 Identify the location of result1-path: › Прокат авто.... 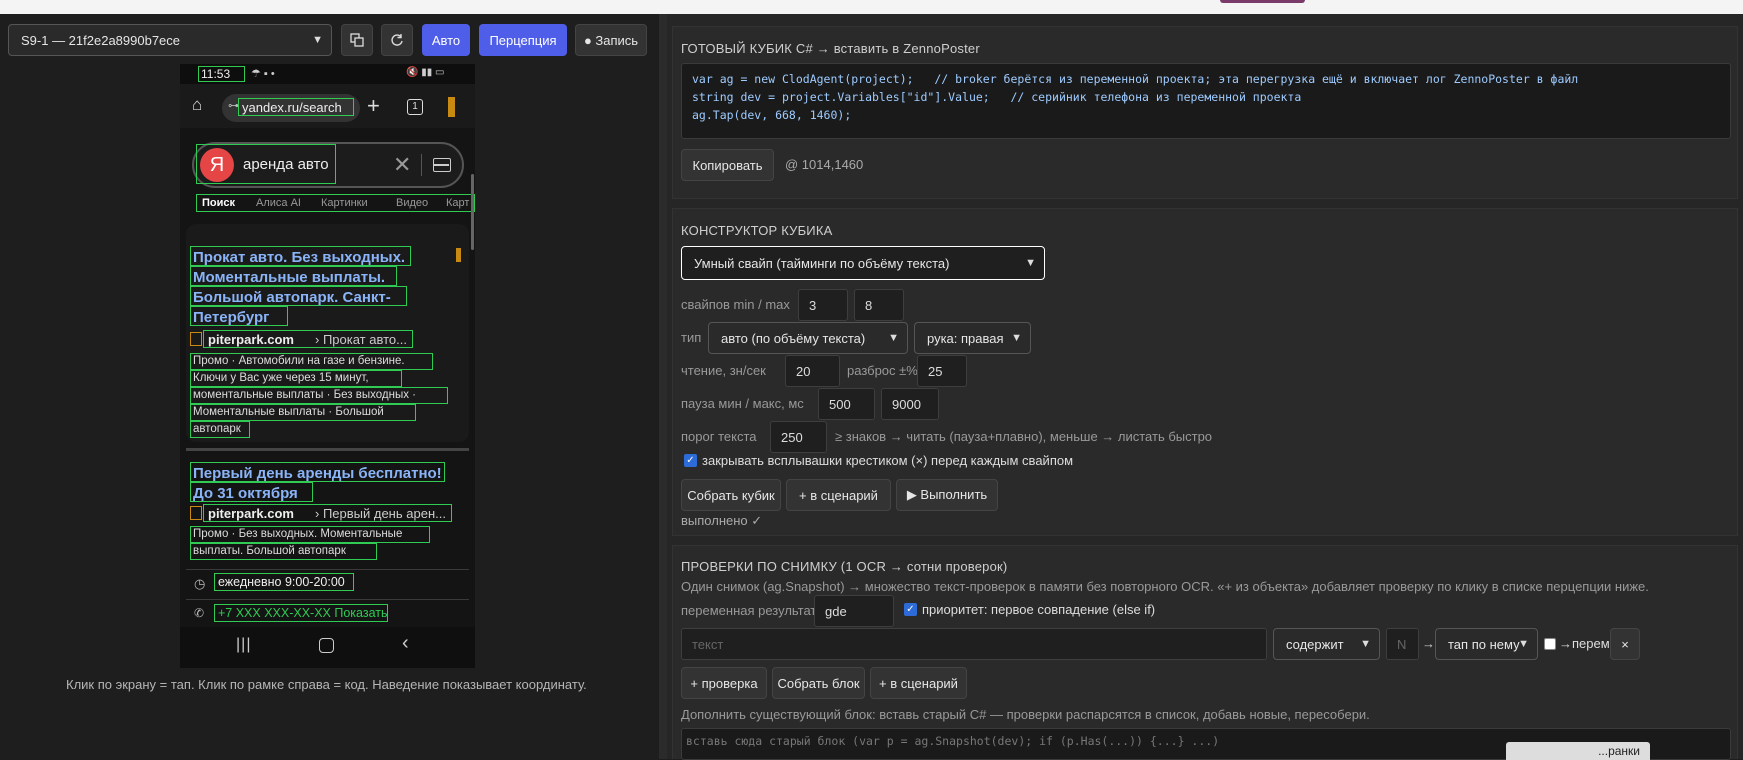
(361, 339).